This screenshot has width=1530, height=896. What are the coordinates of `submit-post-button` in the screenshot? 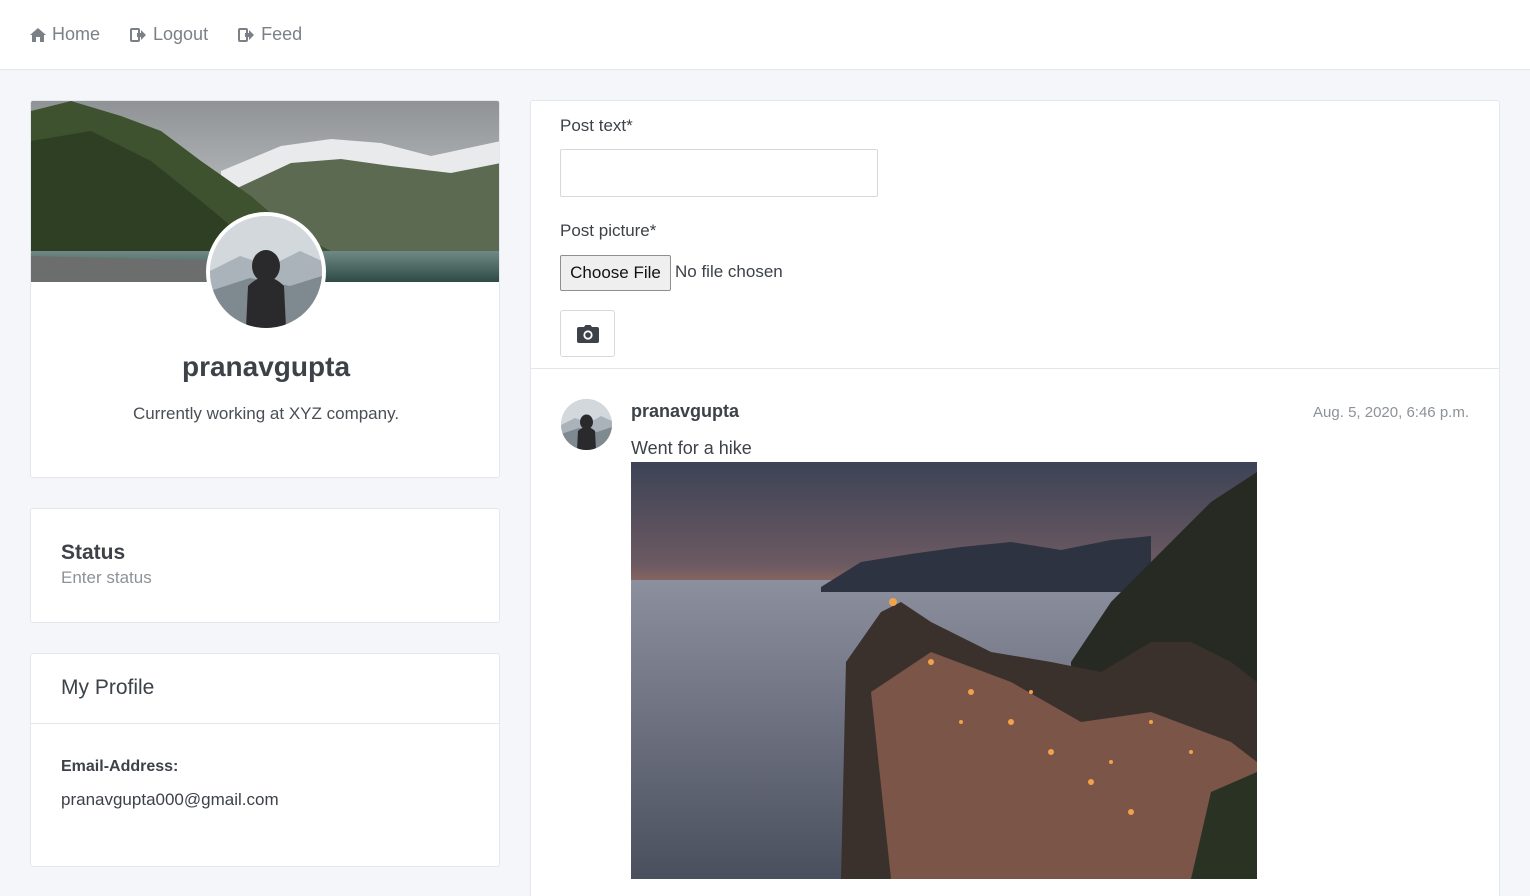 It's located at (587, 333).